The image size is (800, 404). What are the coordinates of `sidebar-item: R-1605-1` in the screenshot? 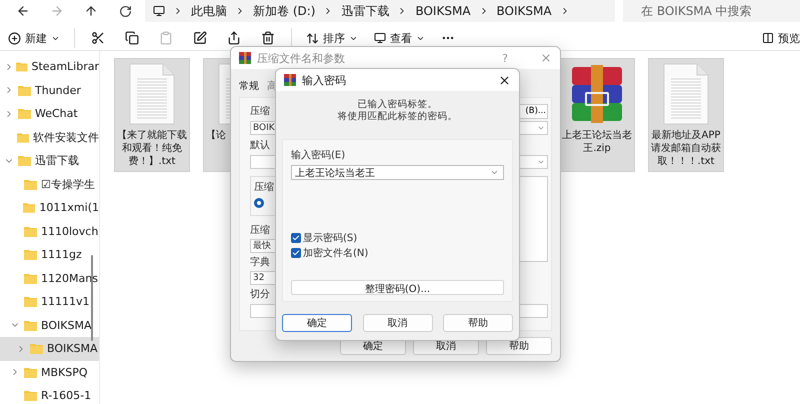 It's located at (49, 394).